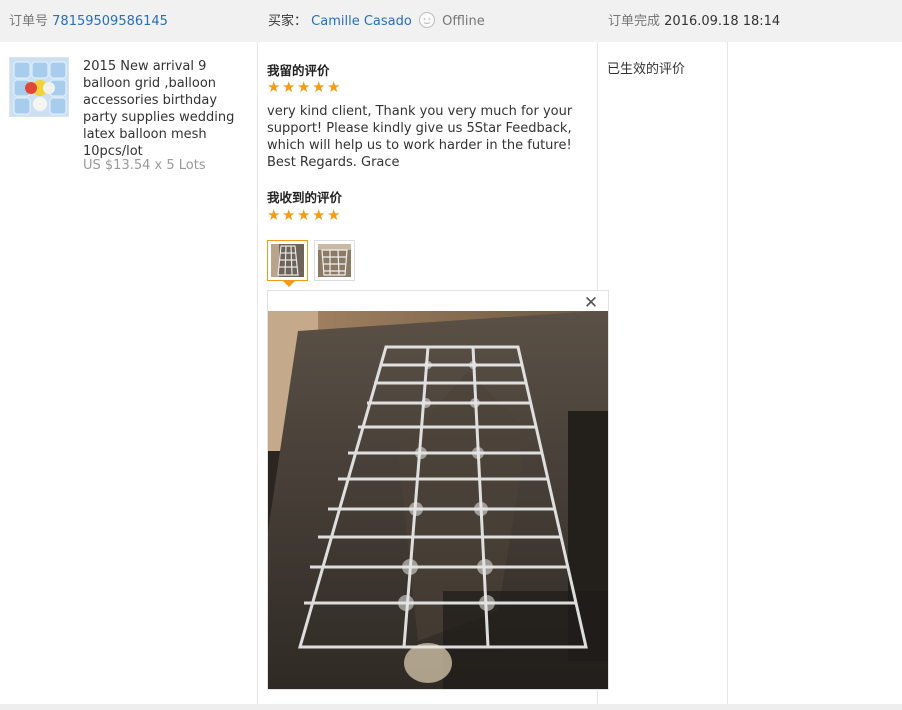 The height and width of the screenshot is (710, 902). What do you see at coordinates (305, 197) in the screenshot?
I see `received-feedback-heading: 我收到的评价` at bounding box center [305, 197].